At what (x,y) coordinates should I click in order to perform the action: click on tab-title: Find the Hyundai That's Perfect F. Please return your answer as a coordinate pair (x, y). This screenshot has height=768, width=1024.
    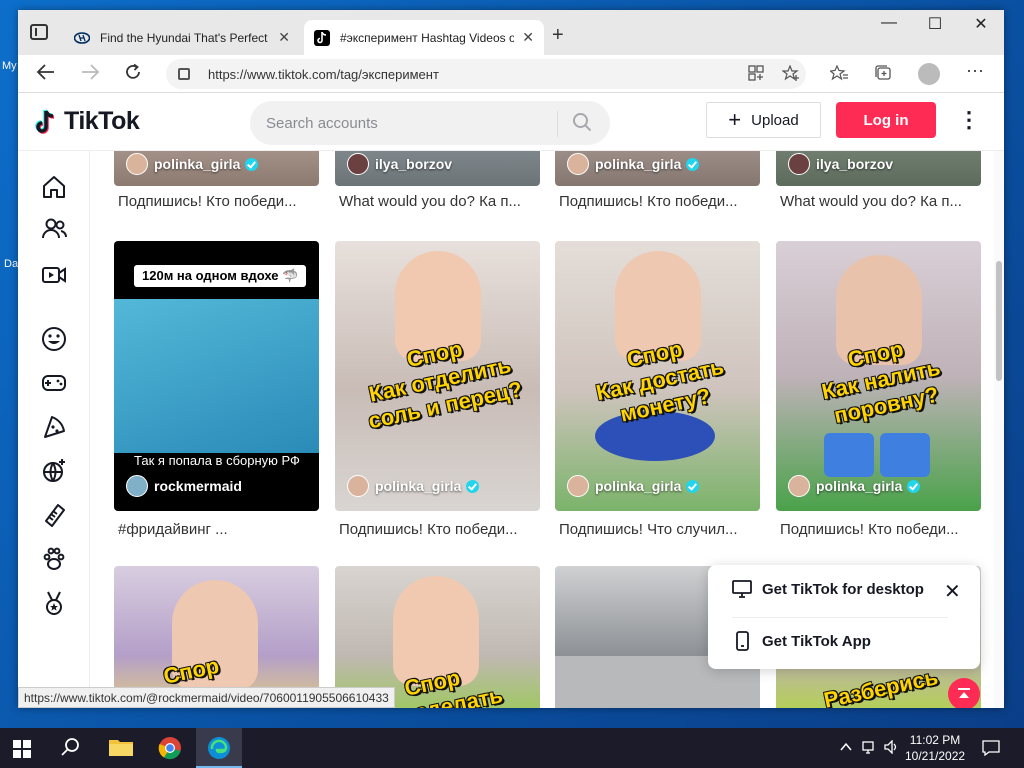
    Looking at the image, I should click on (185, 37).